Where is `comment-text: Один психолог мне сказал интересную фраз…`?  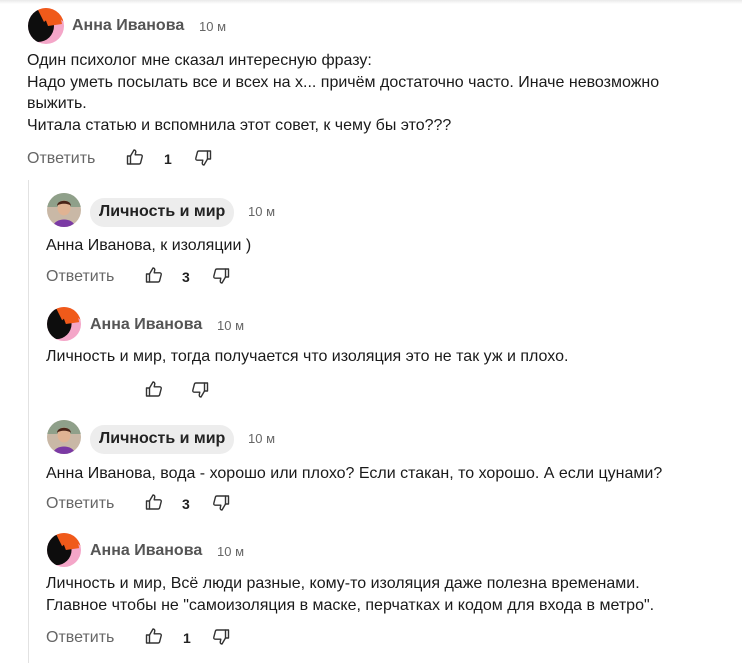
comment-text: Один психолог мне сказал интересную фраз… is located at coordinates (343, 93).